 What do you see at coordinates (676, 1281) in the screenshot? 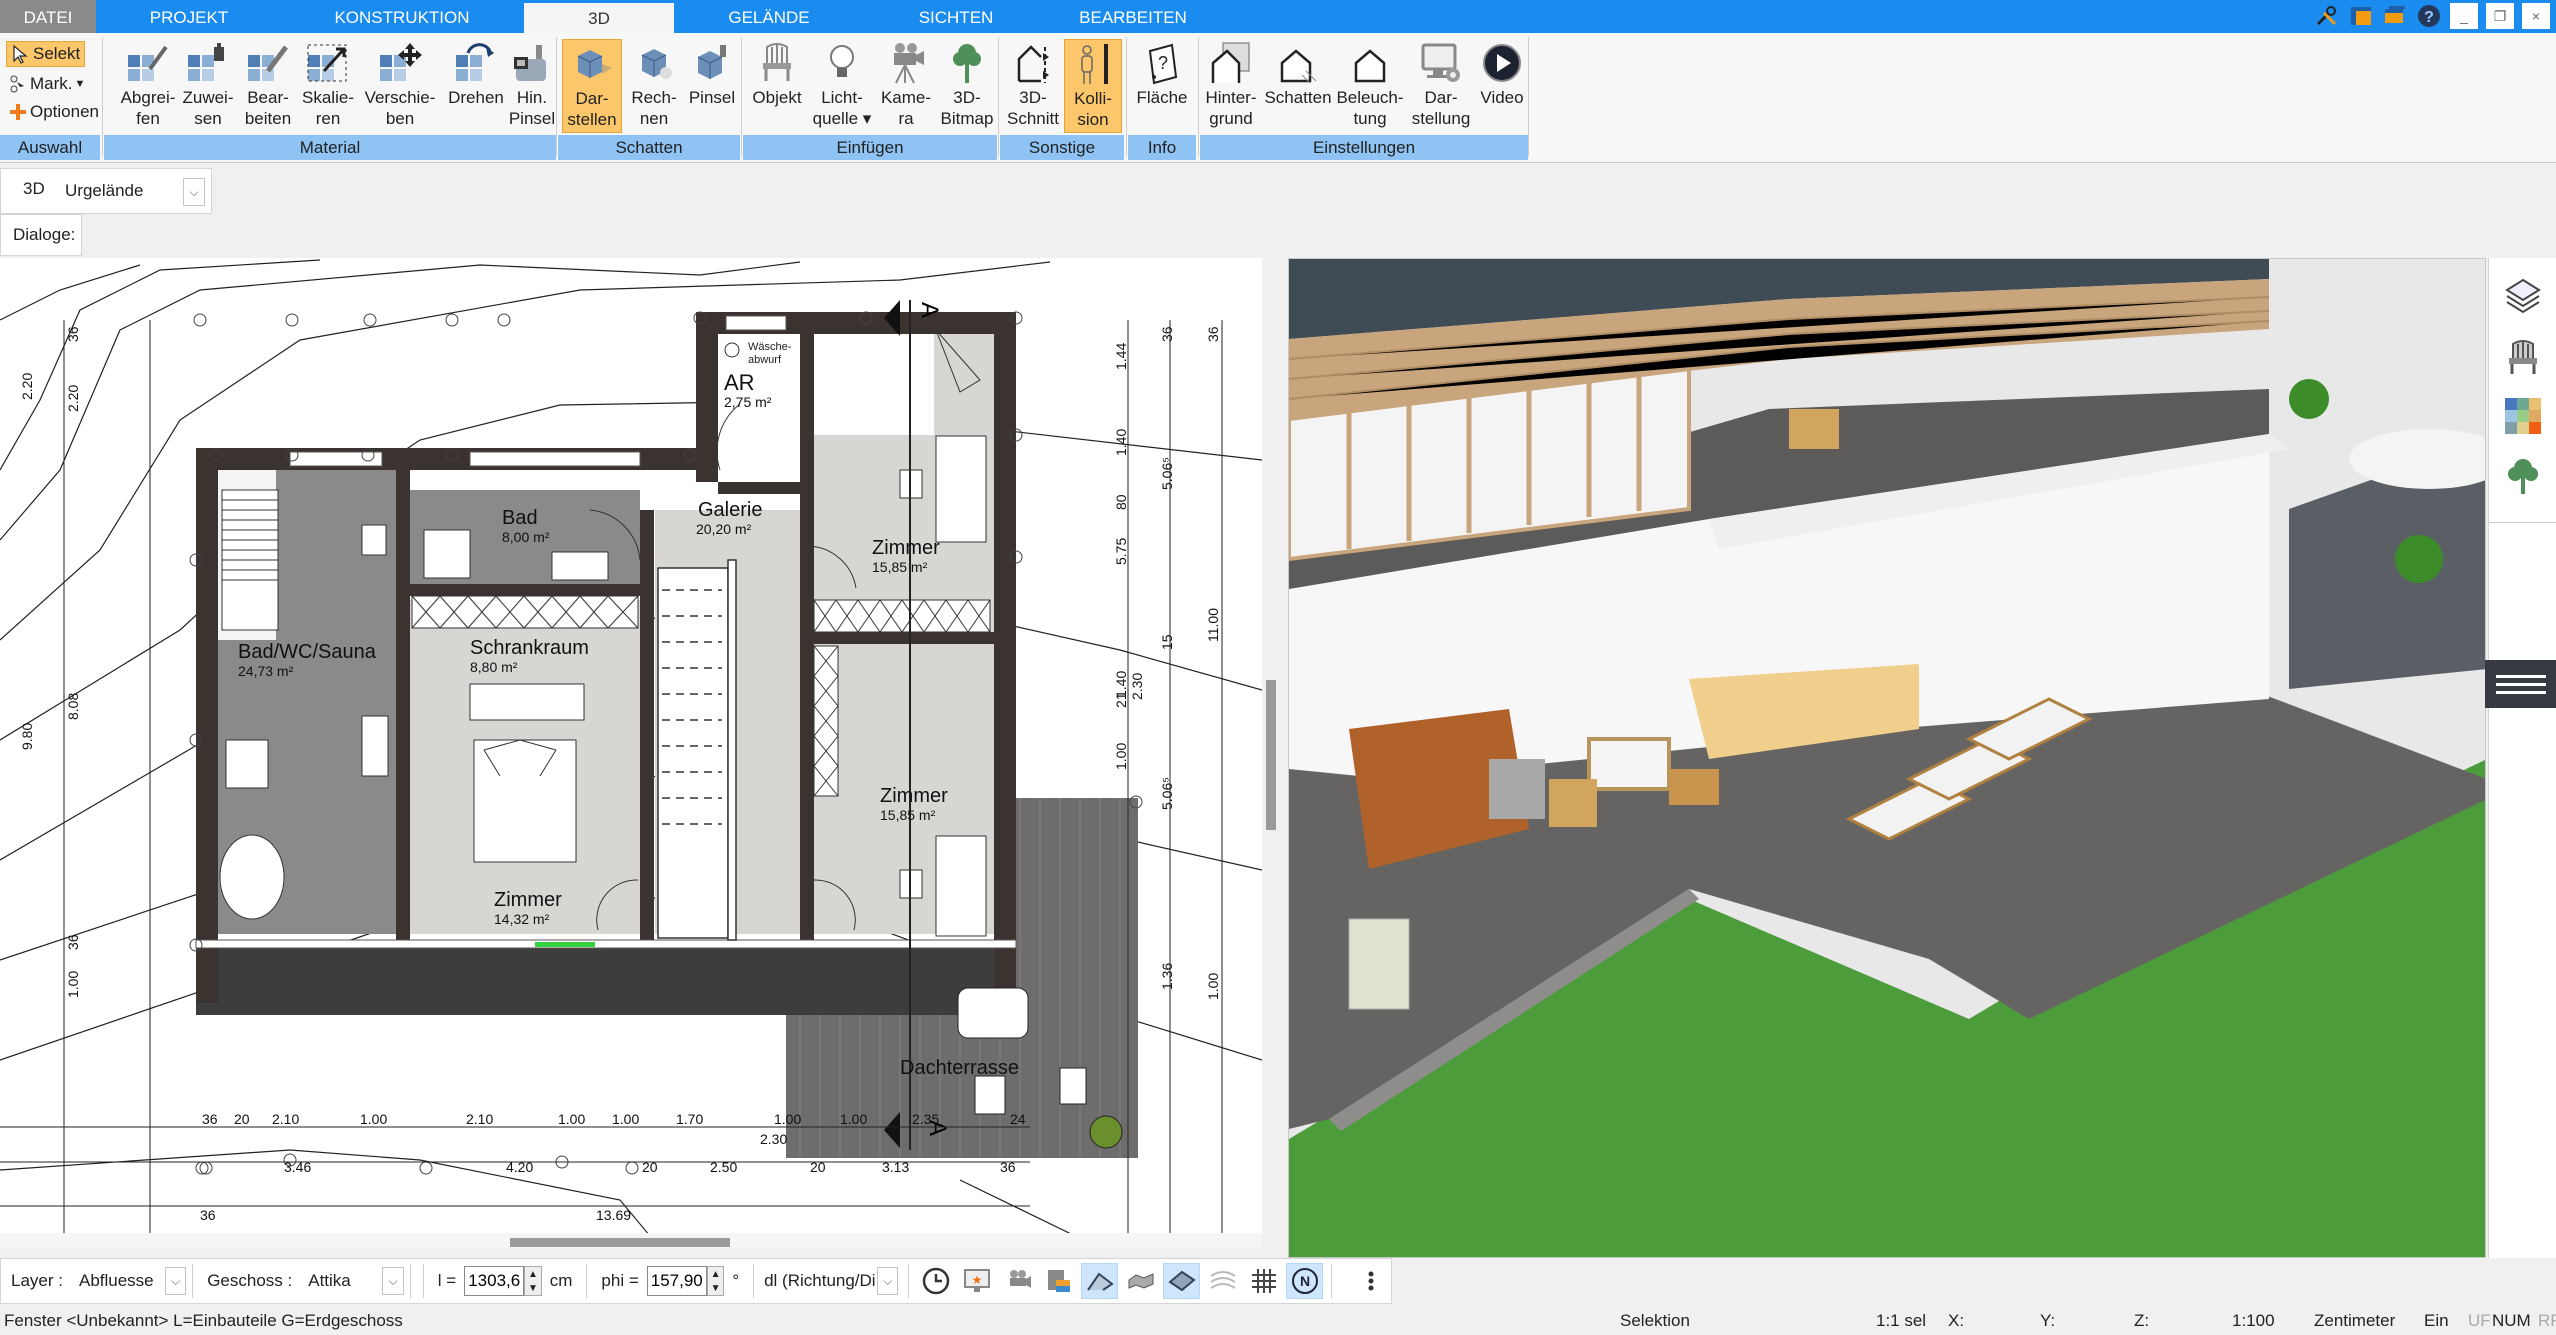
I see `phi-input` at bounding box center [676, 1281].